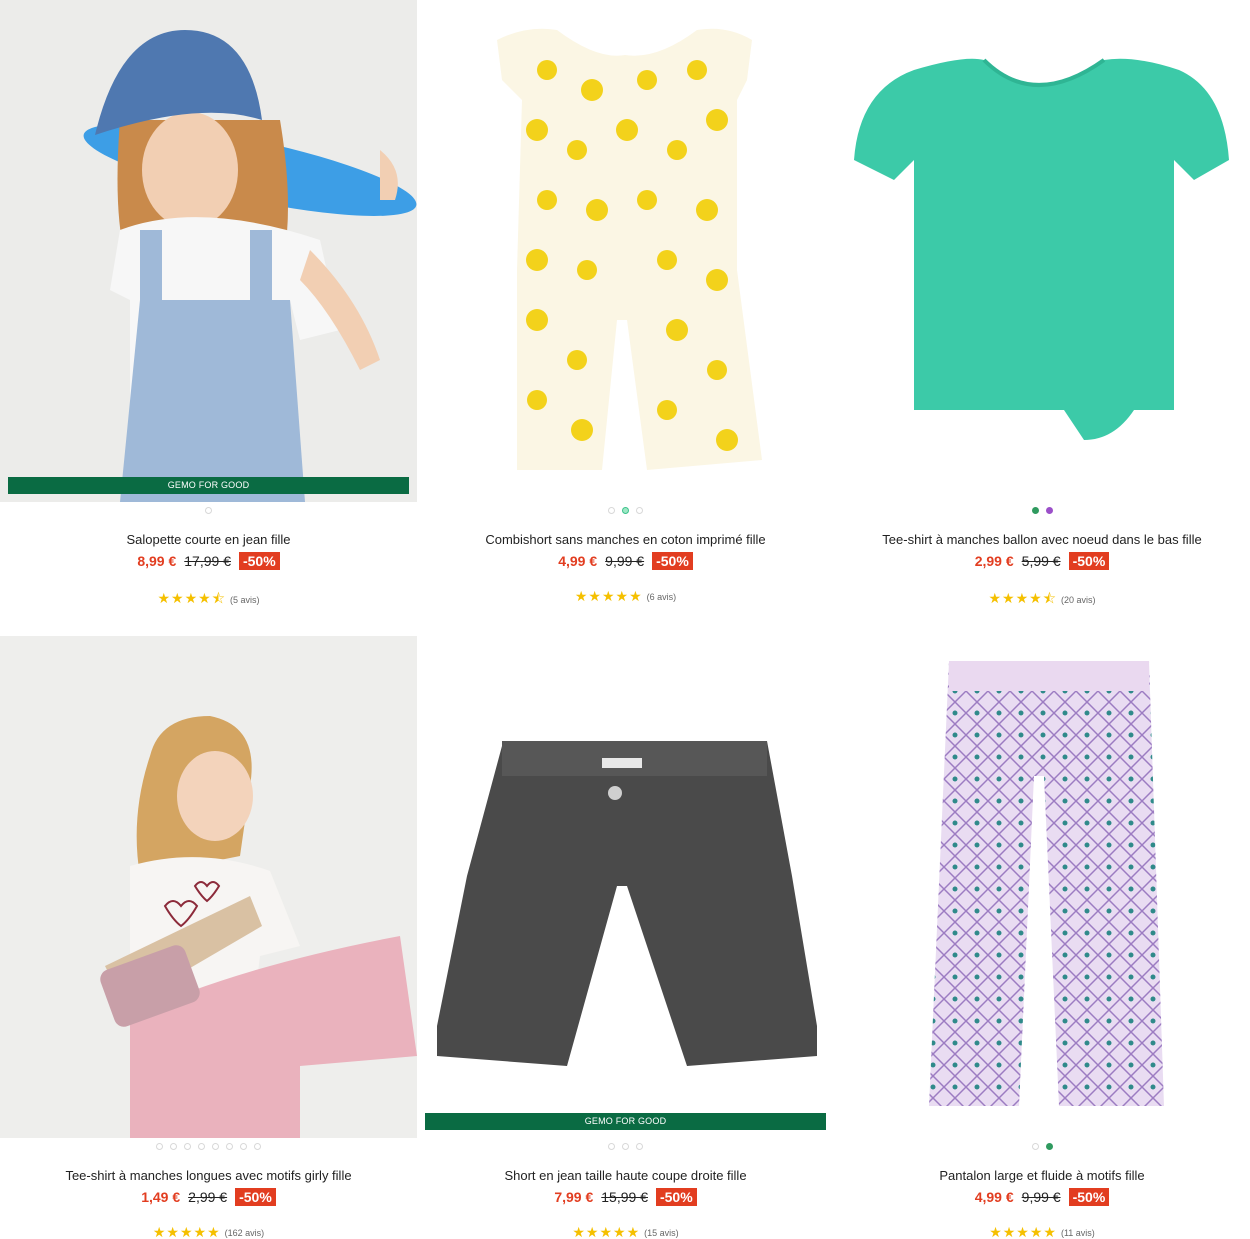 The height and width of the screenshot is (1239, 1250). I want to click on rating: ★★★★⯪ (5 avis), so click(208, 600).